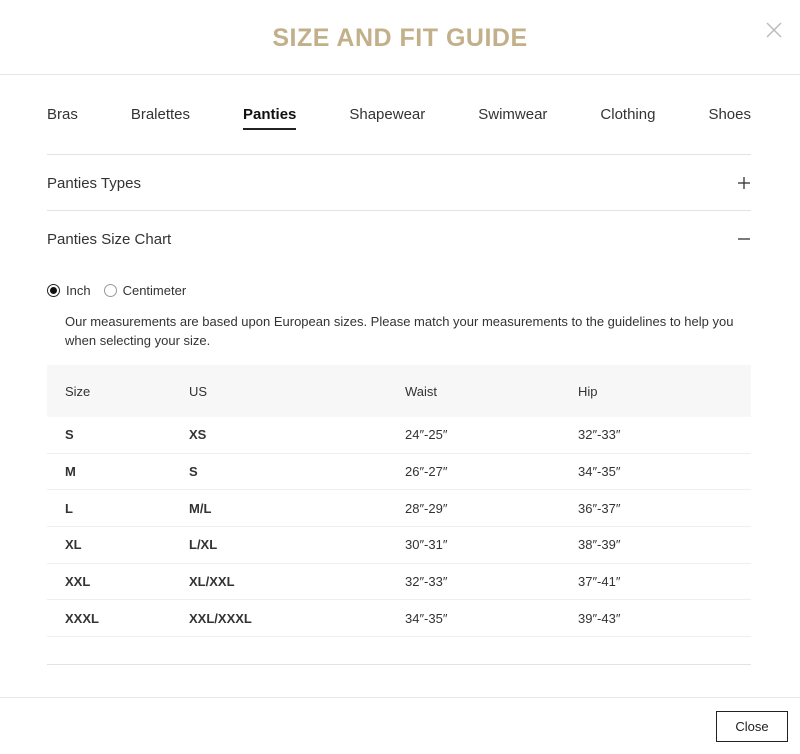 Image resolution: width=800 pixels, height=754 pixels. What do you see at coordinates (744, 239) in the screenshot?
I see `minus-icon` at bounding box center [744, 239].